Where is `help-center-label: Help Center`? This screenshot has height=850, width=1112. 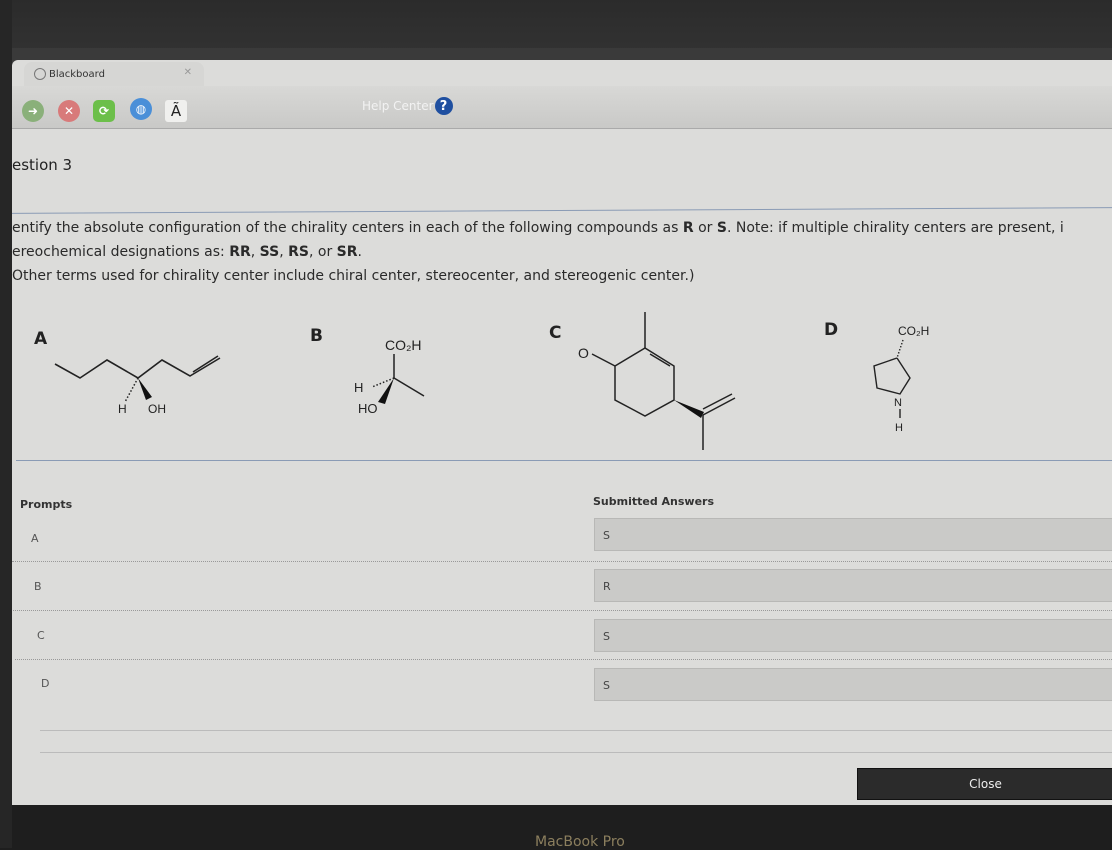
help-center-label: Help Center is located at coordinates (398, 106).